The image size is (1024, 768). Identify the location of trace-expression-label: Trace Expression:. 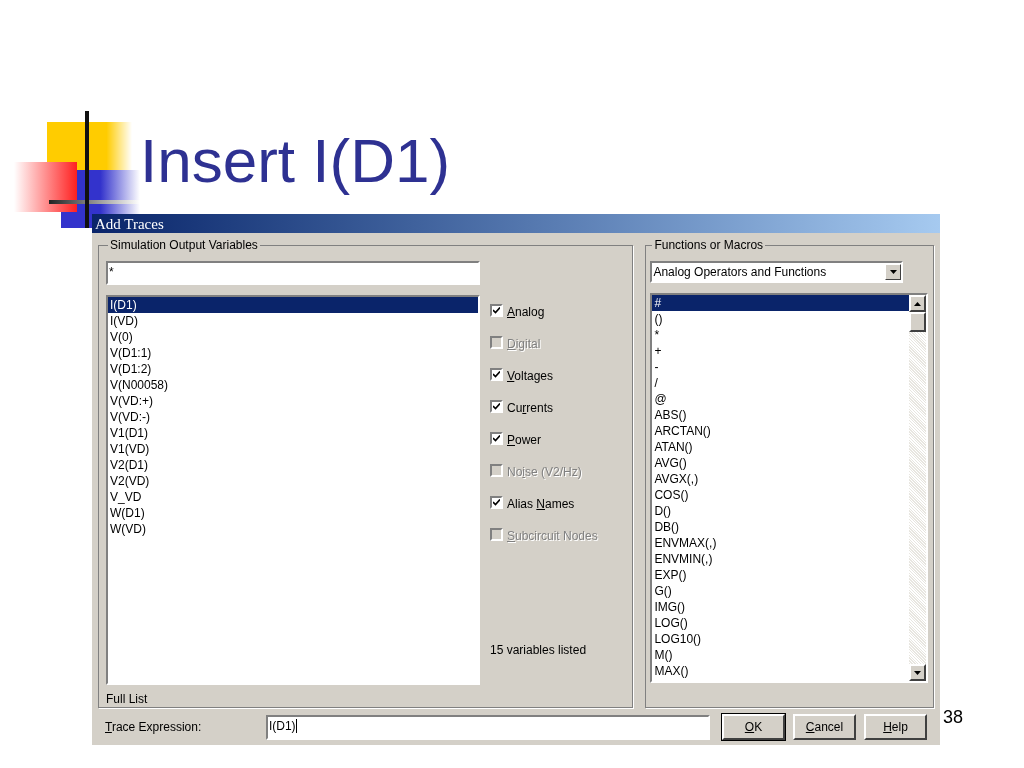
(154, 727).